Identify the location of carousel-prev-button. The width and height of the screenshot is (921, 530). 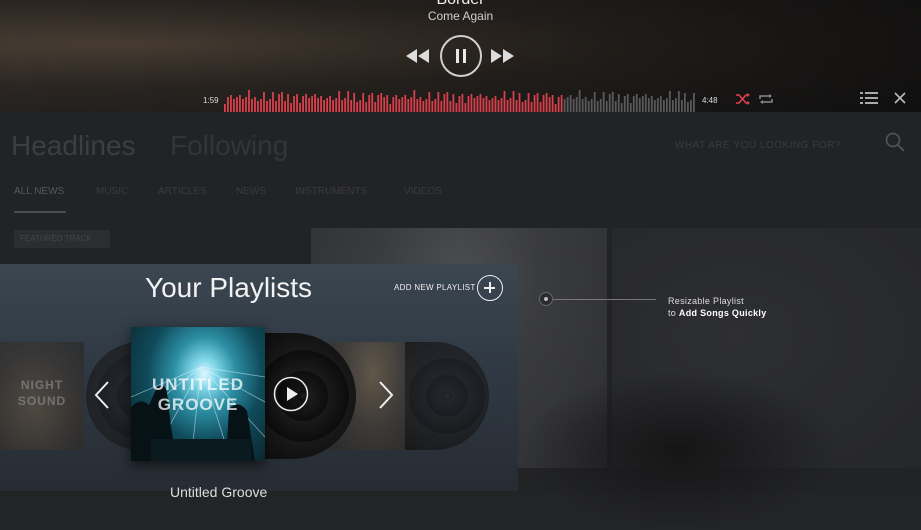
(102, 397).